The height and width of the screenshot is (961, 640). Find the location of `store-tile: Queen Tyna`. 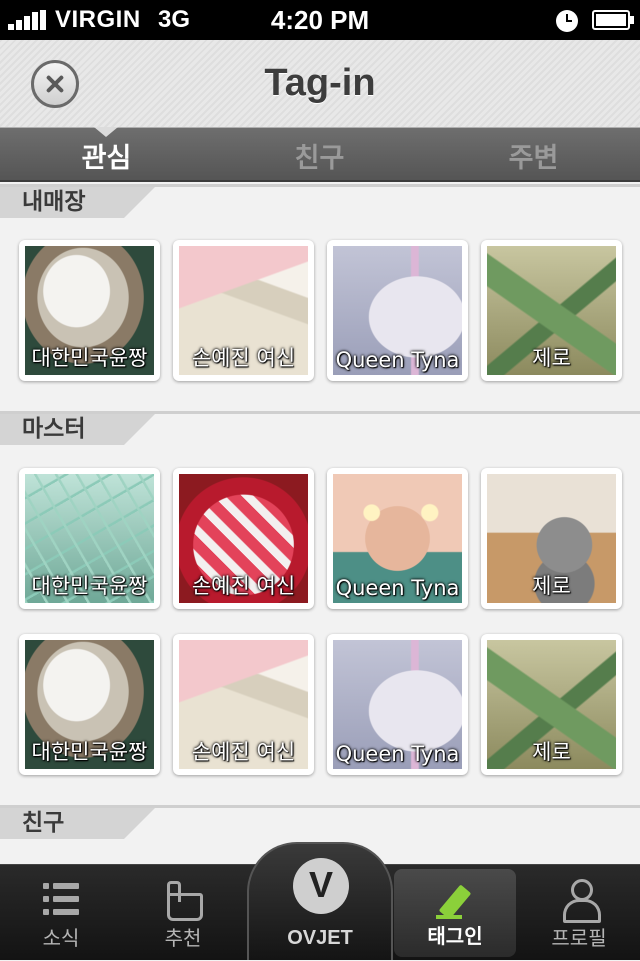

store-tile: Queen Tyna is located at coordinates (397, 310).